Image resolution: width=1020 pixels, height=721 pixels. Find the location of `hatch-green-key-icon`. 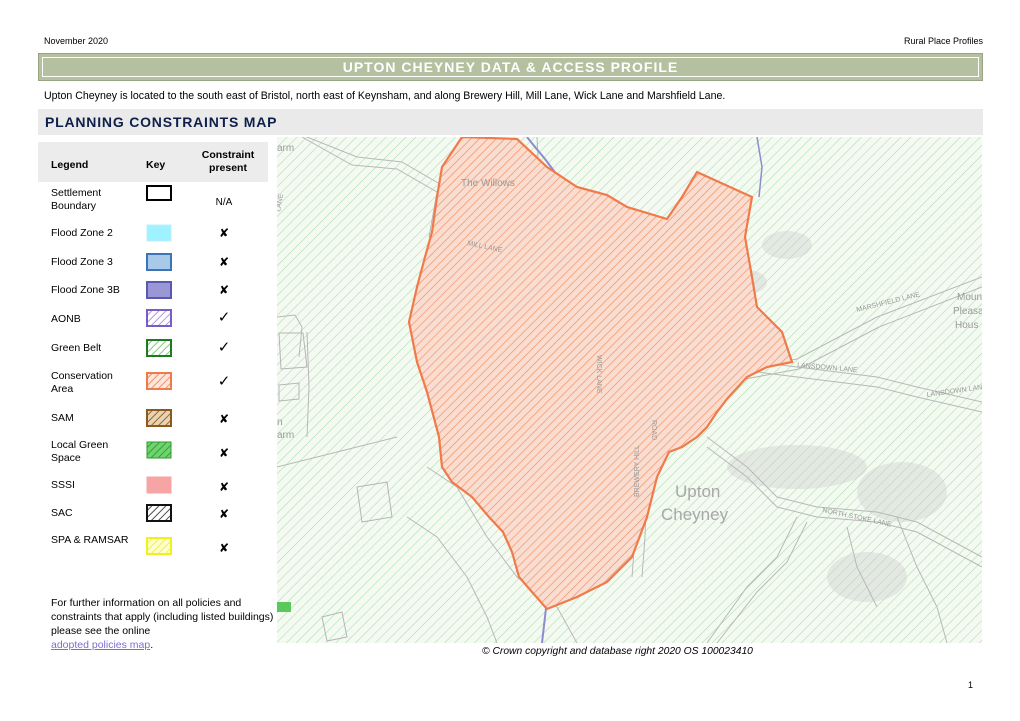

hatch-green-key-icon is located at coordinates (159, 348).